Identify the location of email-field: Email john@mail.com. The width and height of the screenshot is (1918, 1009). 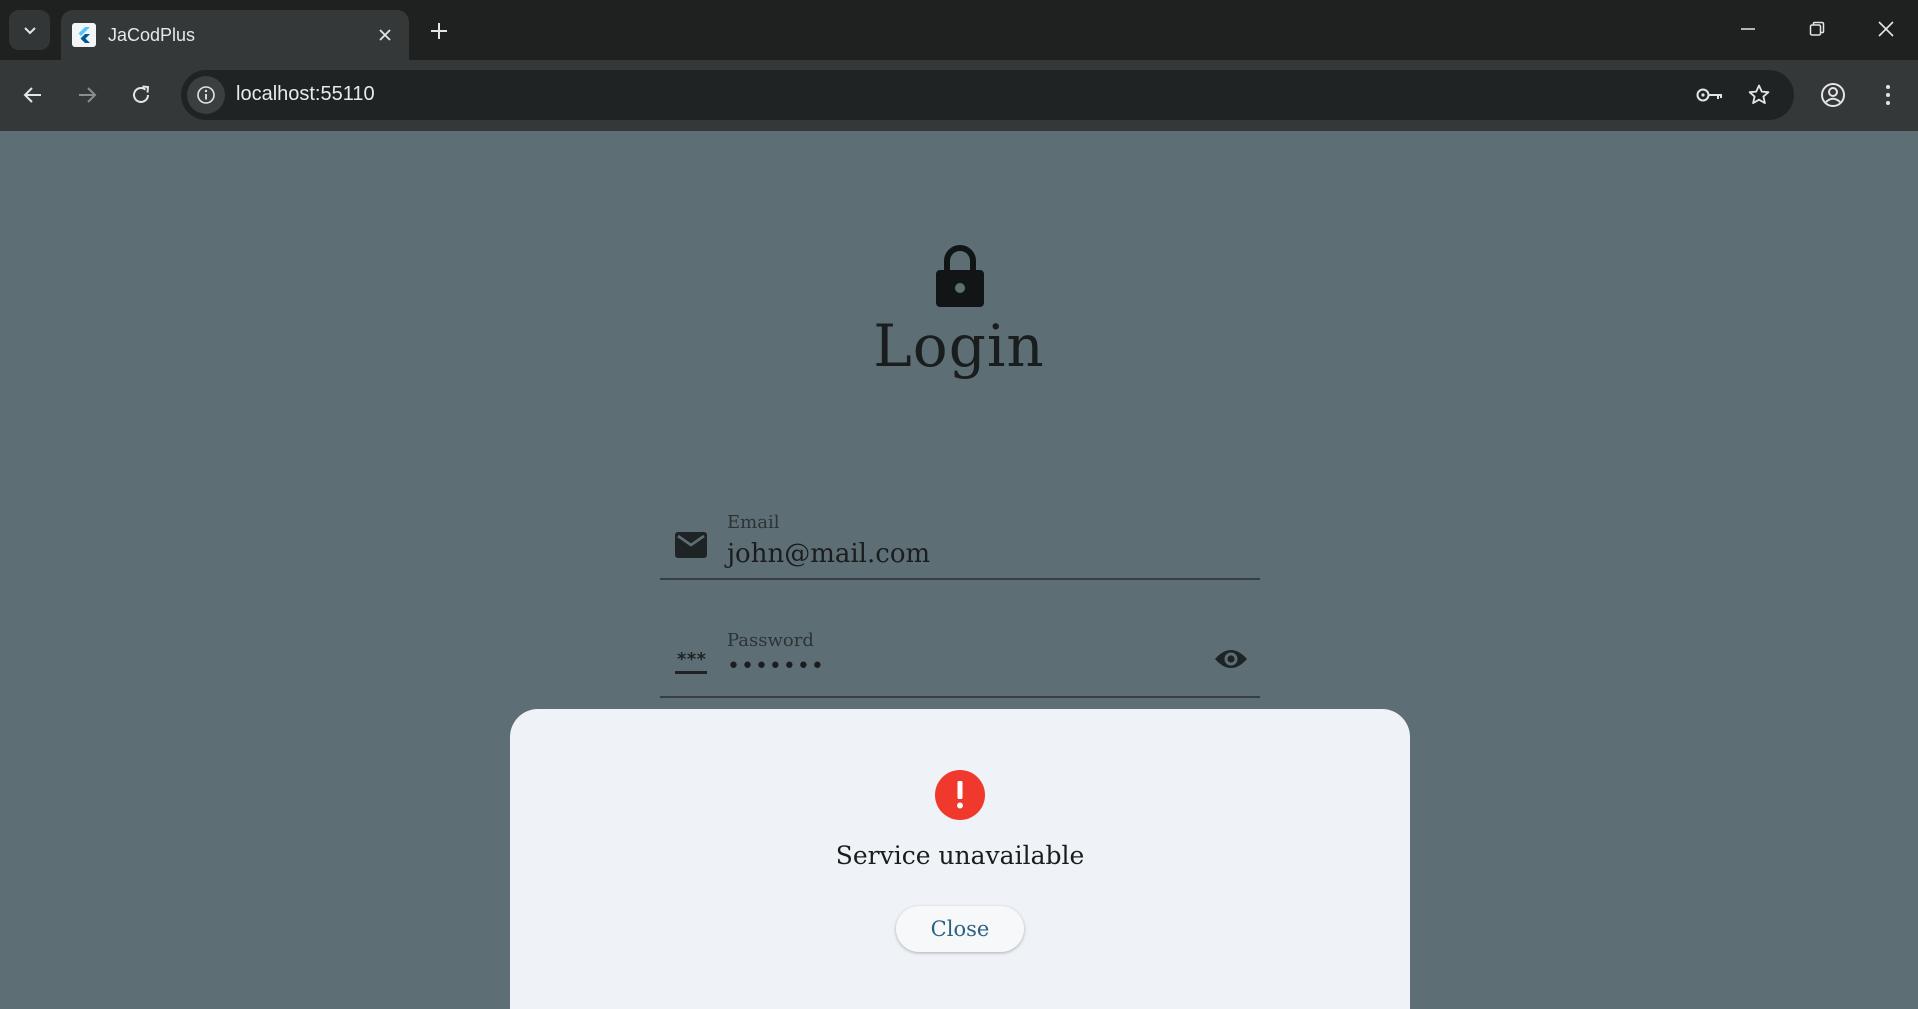
(960, 535).